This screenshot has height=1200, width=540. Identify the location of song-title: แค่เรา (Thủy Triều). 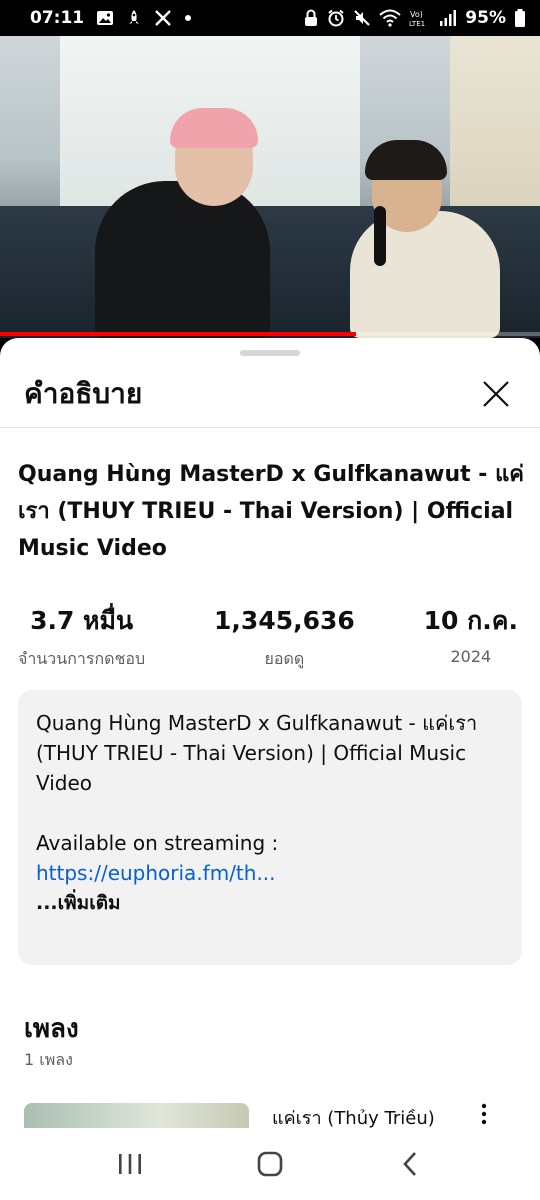
(353, 1118).